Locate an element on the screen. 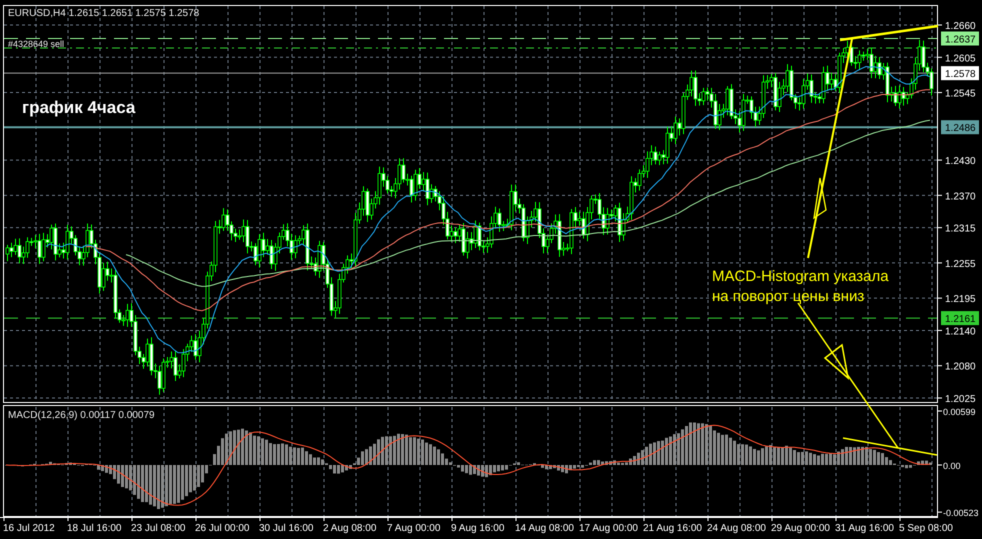 Image resolution: width=982 pixels, height=539 pixels. time-label: 26 Jul 00:00 is located at coordinates (222, 528).